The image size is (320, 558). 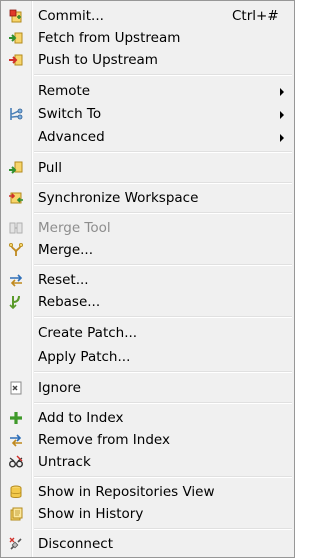 What do you see at coordinates (16, 250) in the screenshot?
I see `merge-icon` at bounding box center [16, 250].